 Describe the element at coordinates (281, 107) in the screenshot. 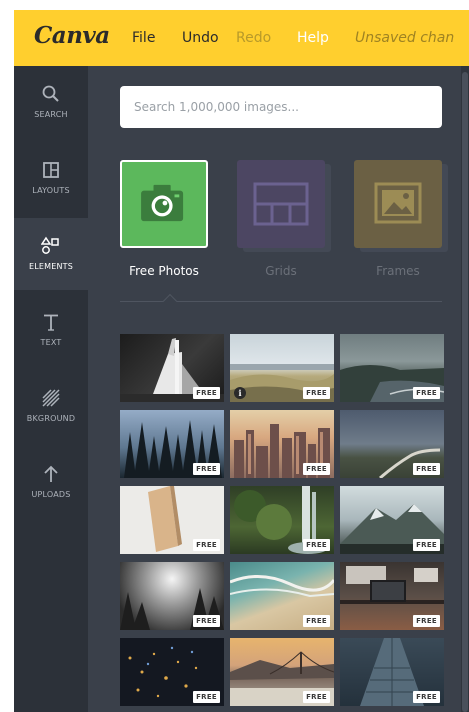

I see `search-input` at that location.